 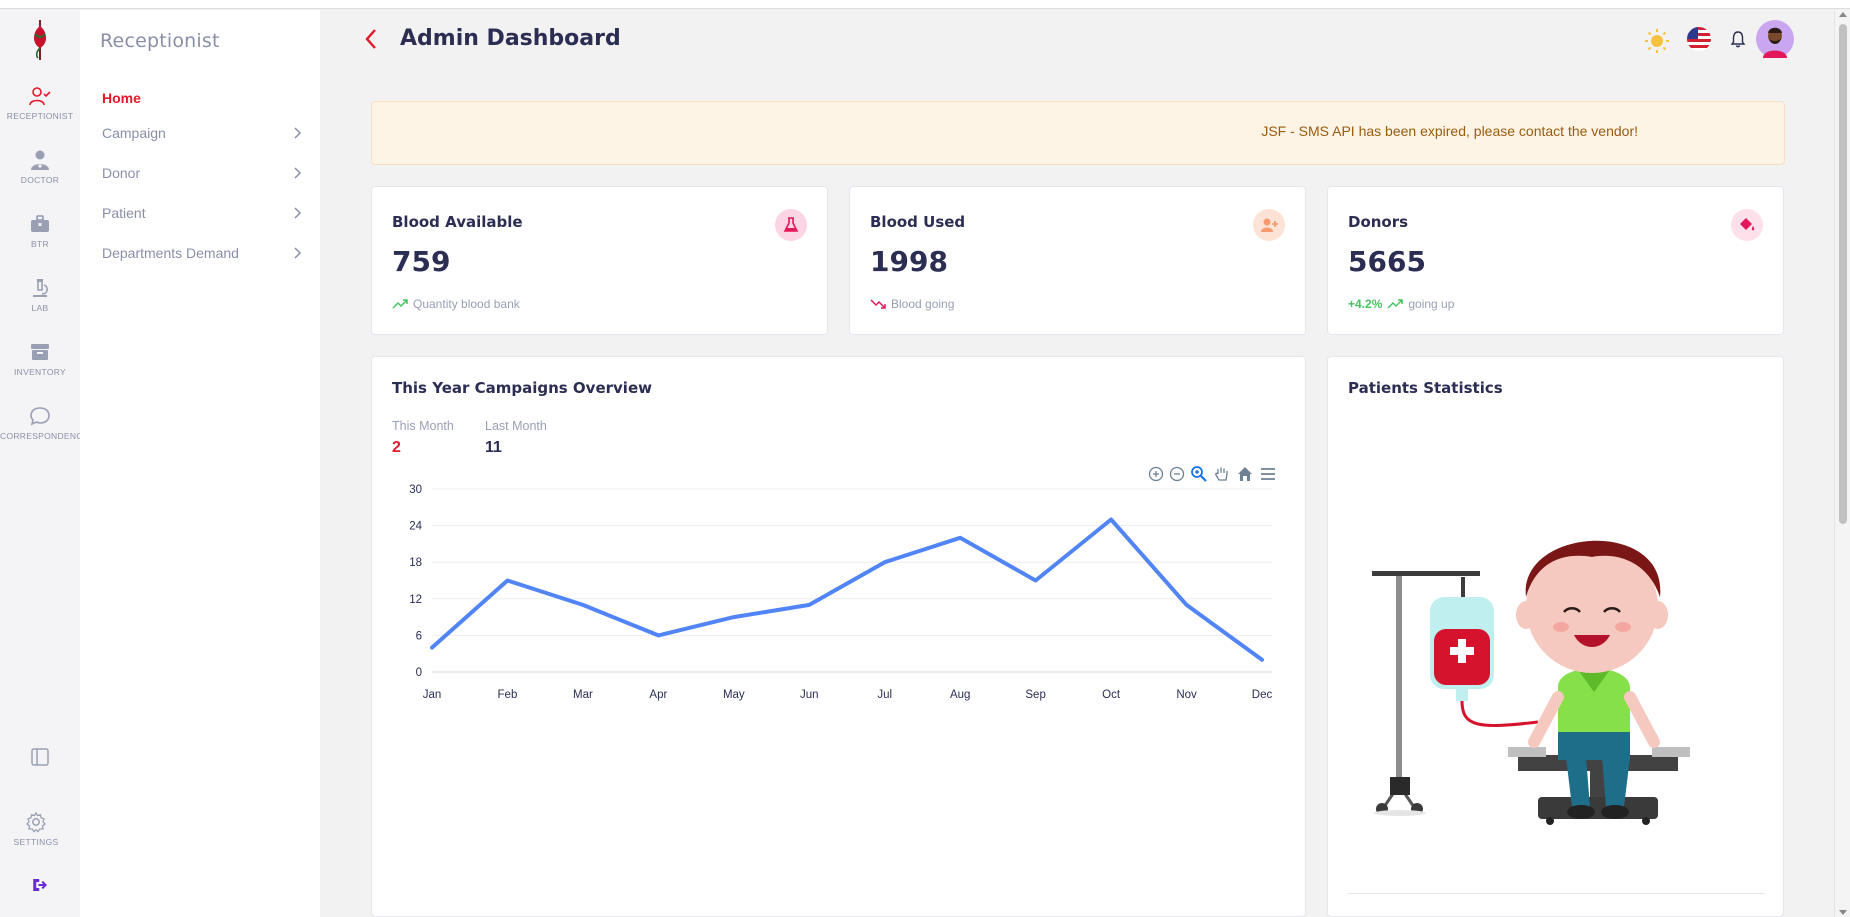 I want to click on app-logo-icon, so click(x=40, y=40).